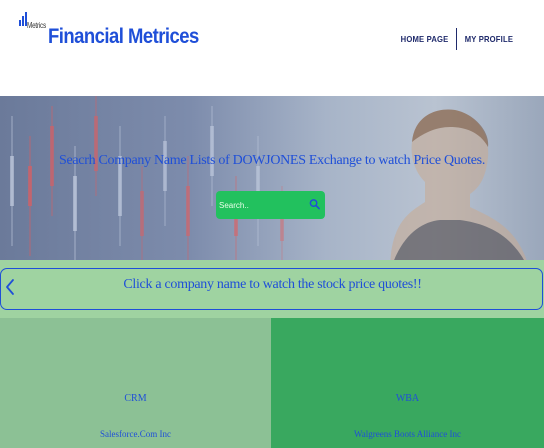 The height and width of the screenshot is (448, 544). I want to click on brand-name: Financial Metrices, so click(123, 37).